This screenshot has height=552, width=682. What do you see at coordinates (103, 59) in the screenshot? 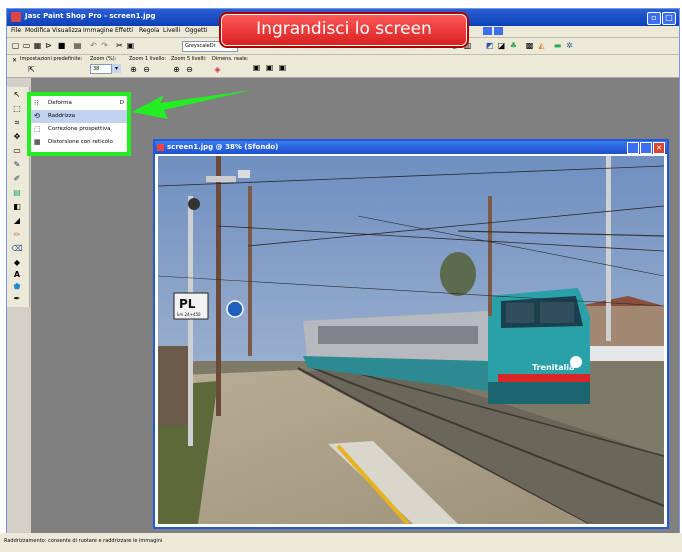
I see `zoom-percent-label: Zoom (%):` at bounding box center [103, 59].